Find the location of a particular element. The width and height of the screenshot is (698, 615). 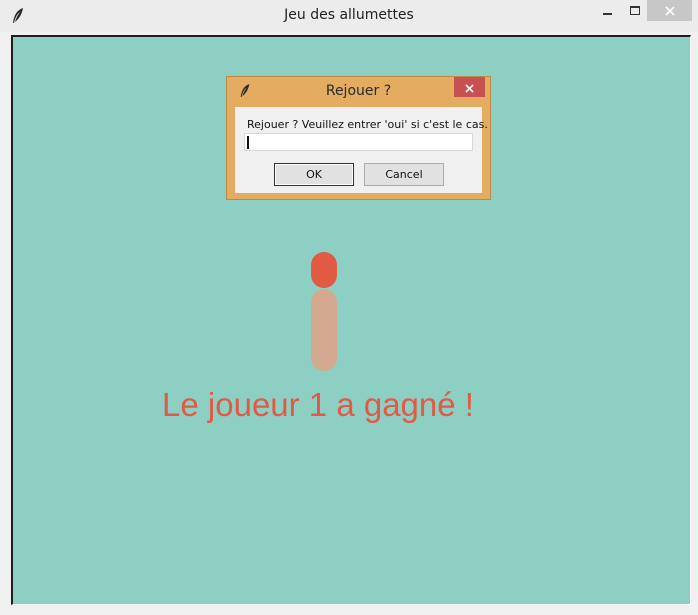

window-title-bar: Jeu des allumettes is located at coordinates (349, 16).